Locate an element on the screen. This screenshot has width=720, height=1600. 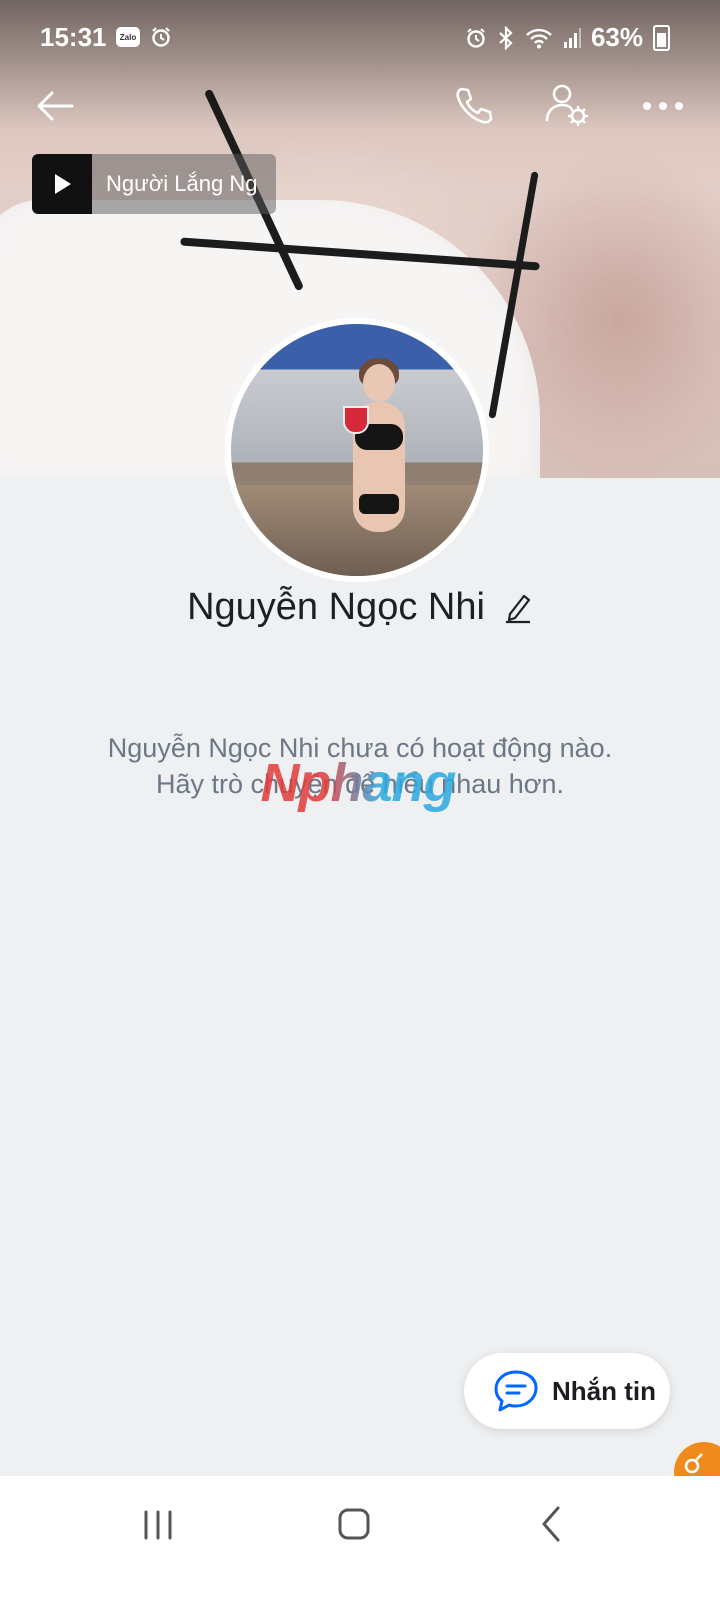
back-arrow-icon is located at coordinates (55, 106).